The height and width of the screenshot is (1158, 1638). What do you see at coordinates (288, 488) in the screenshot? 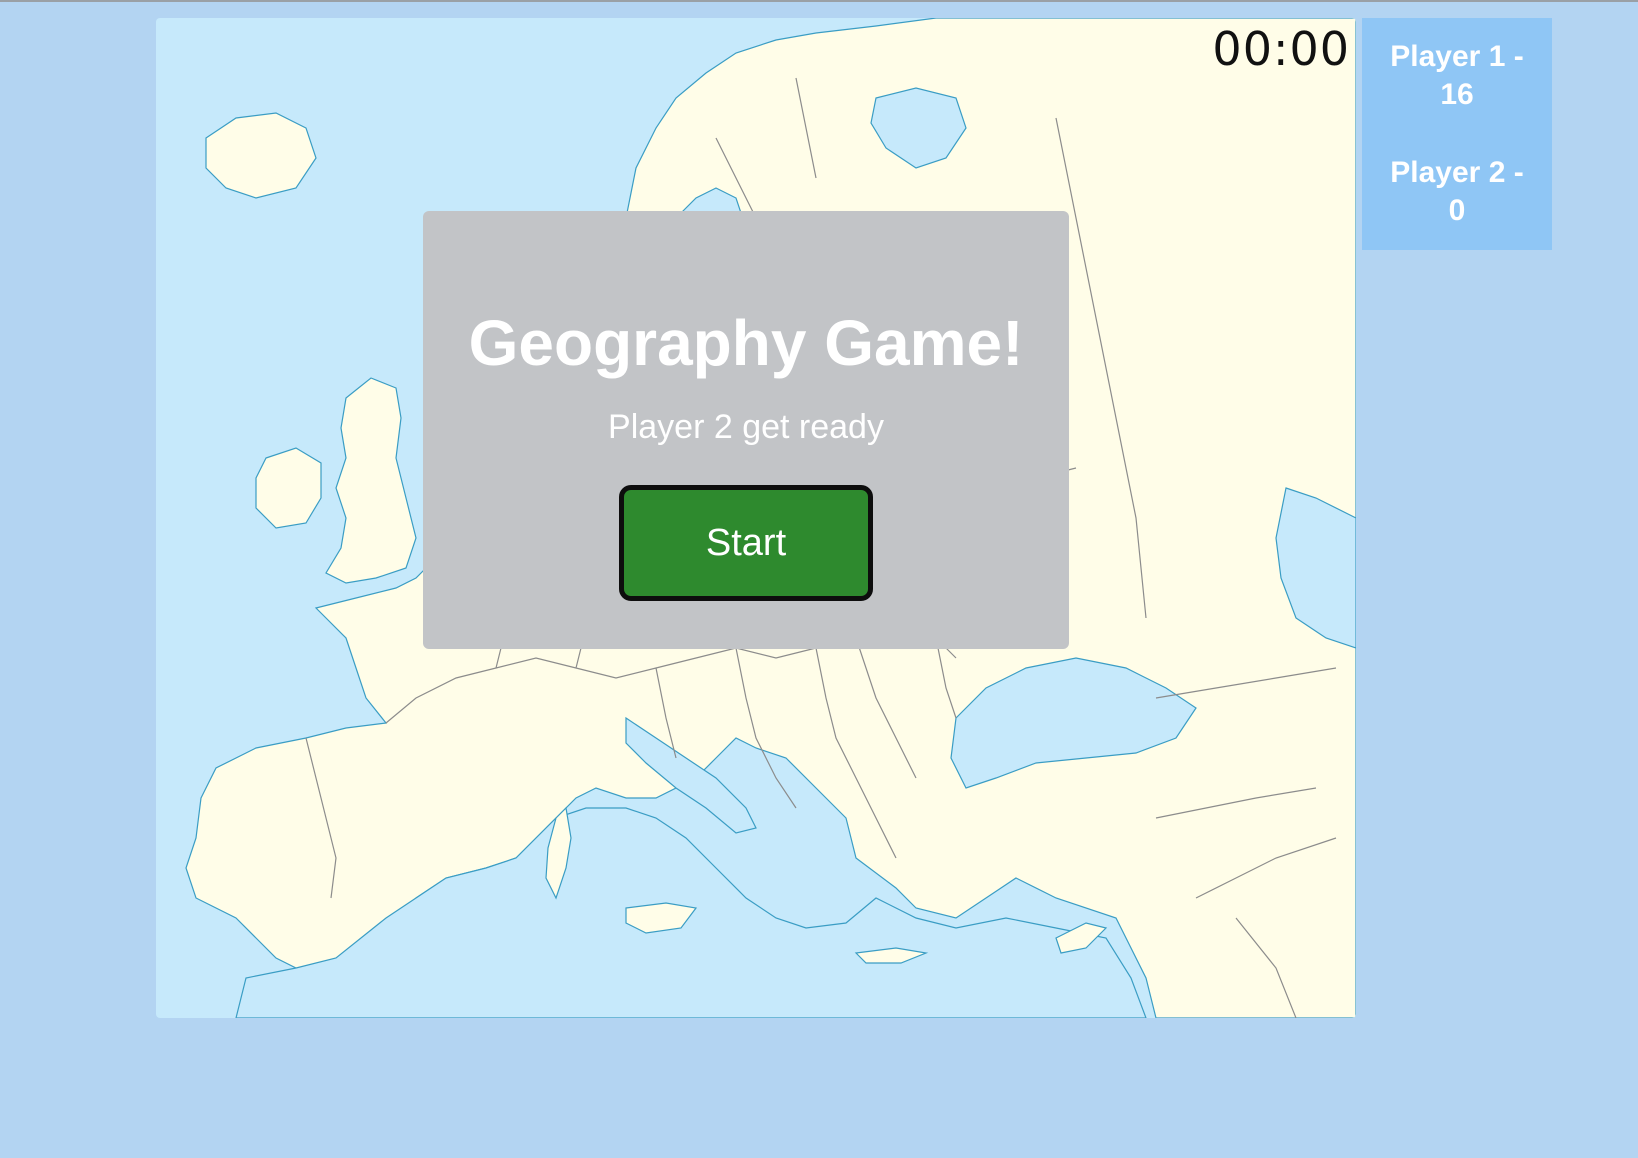
I see `ireland` at bounding box center [288, 488].